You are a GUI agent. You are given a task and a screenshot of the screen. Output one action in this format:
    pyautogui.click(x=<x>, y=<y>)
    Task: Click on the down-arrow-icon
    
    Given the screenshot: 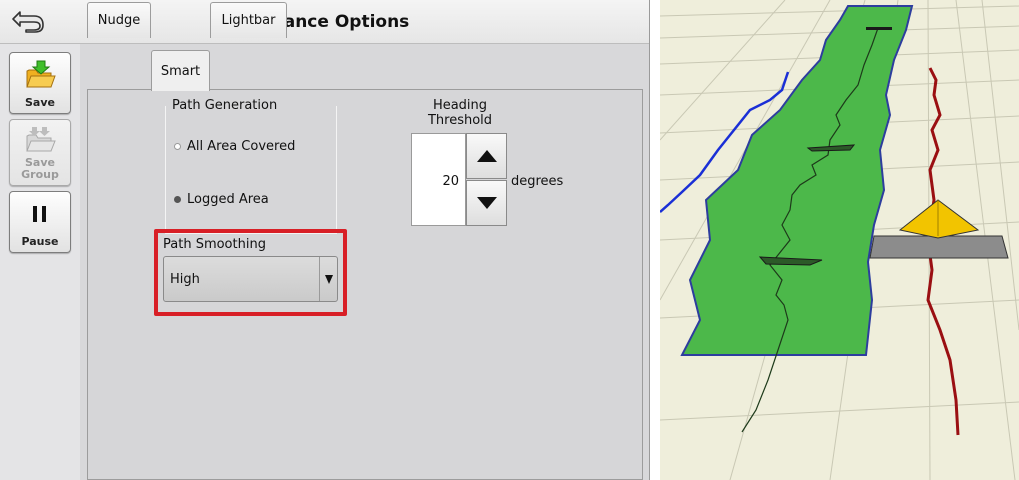 What is the action you would take?
    pyautogui.click(x=486, y=203)
    